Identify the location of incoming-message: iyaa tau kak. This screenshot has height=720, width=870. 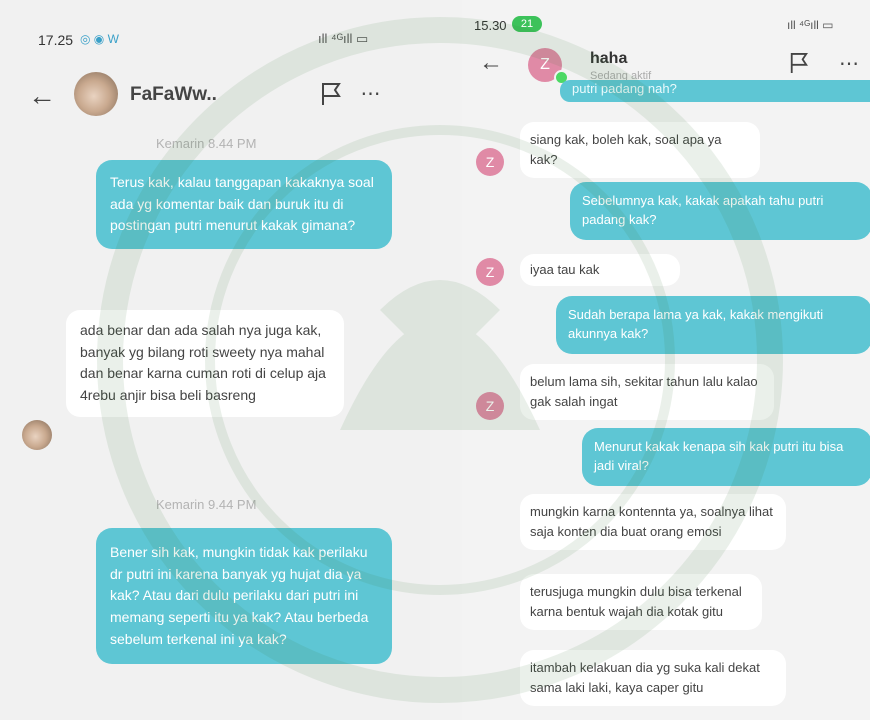
(600, 270).